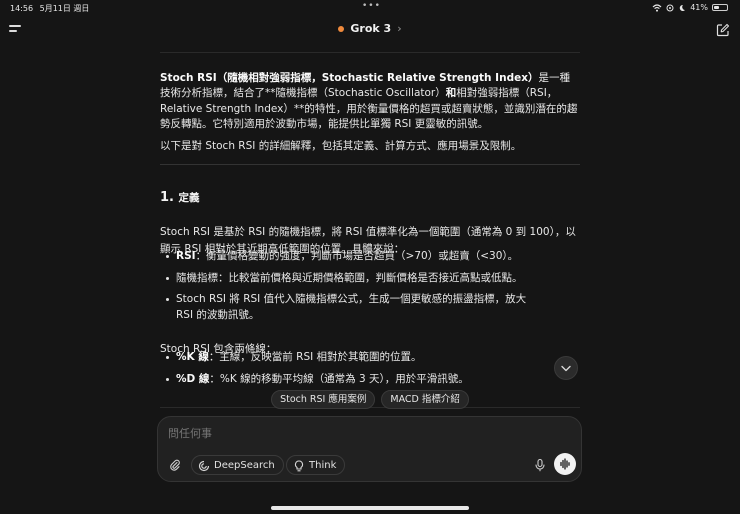 This screenshot has height=514, width=740. What do you see at coordinates (370, 508) in the screenshot?
I see `home-indicator` at bounding box center [370, 508].